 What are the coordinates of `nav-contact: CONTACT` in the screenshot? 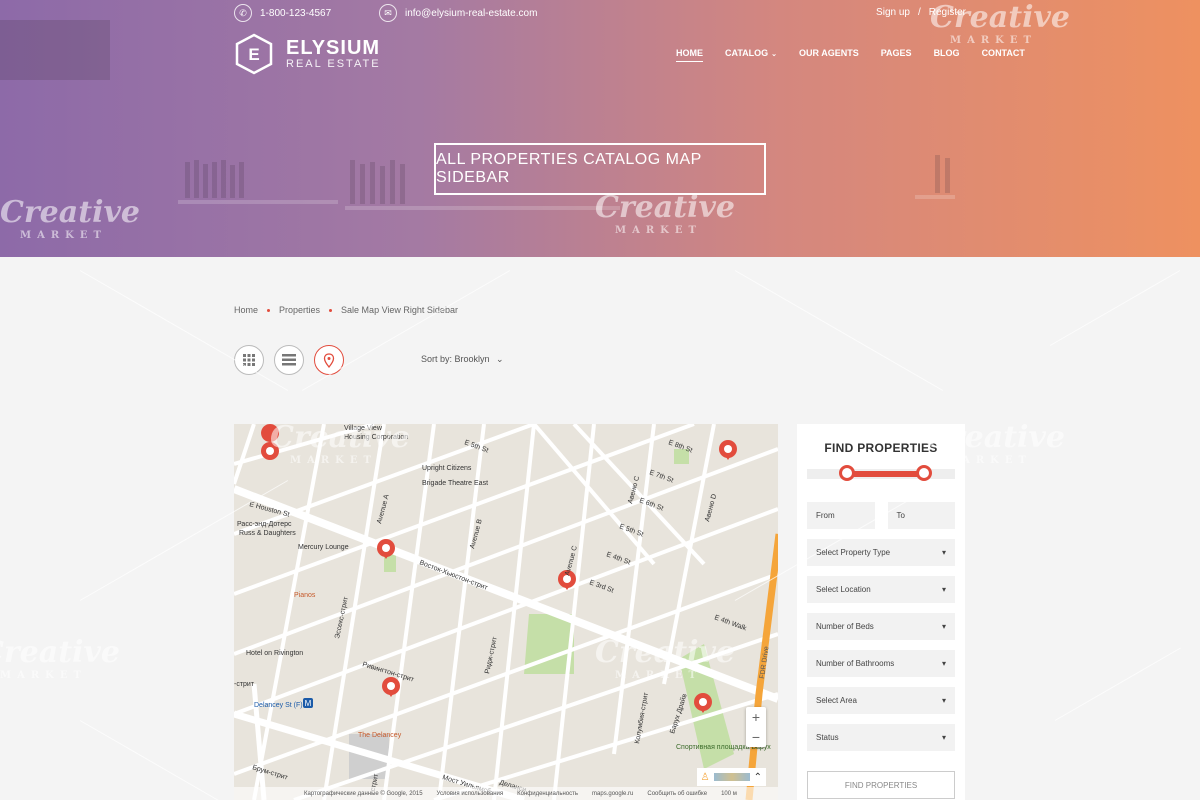 It's located at (1003, 55).